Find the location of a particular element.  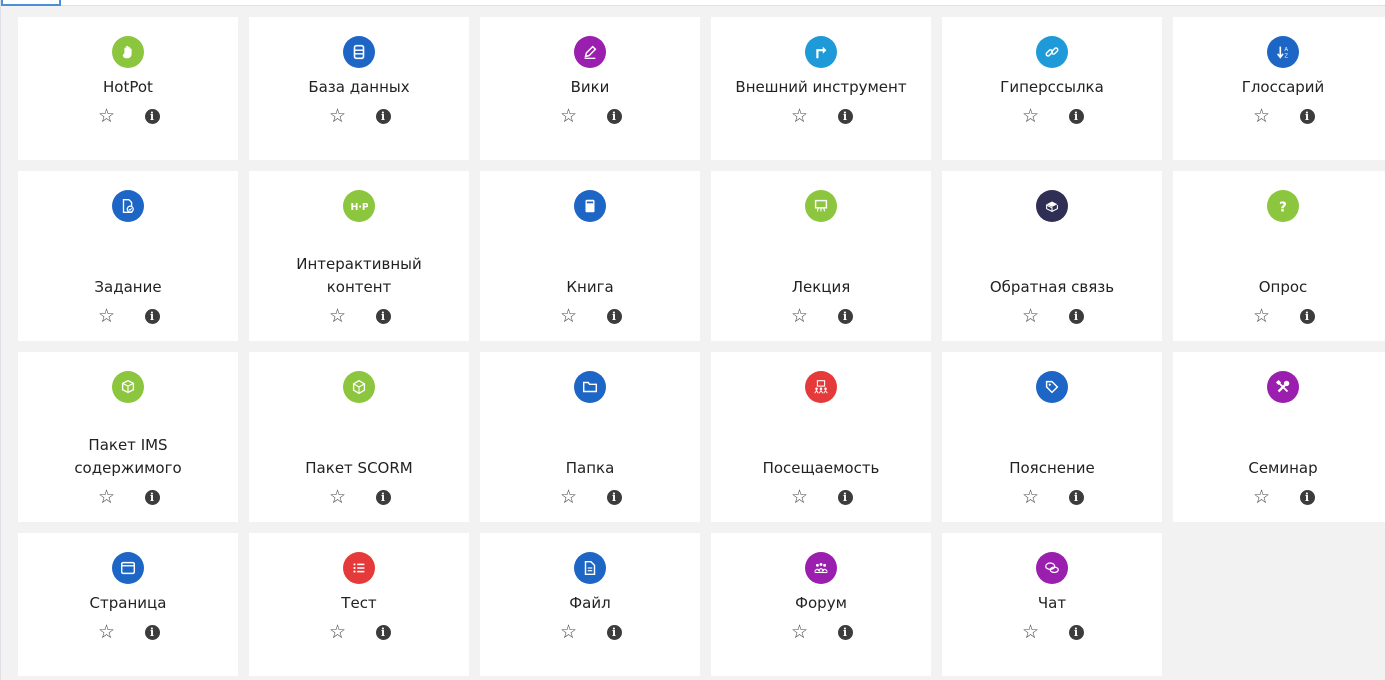

svg-text: H·P is located at coordinates (359, 207).